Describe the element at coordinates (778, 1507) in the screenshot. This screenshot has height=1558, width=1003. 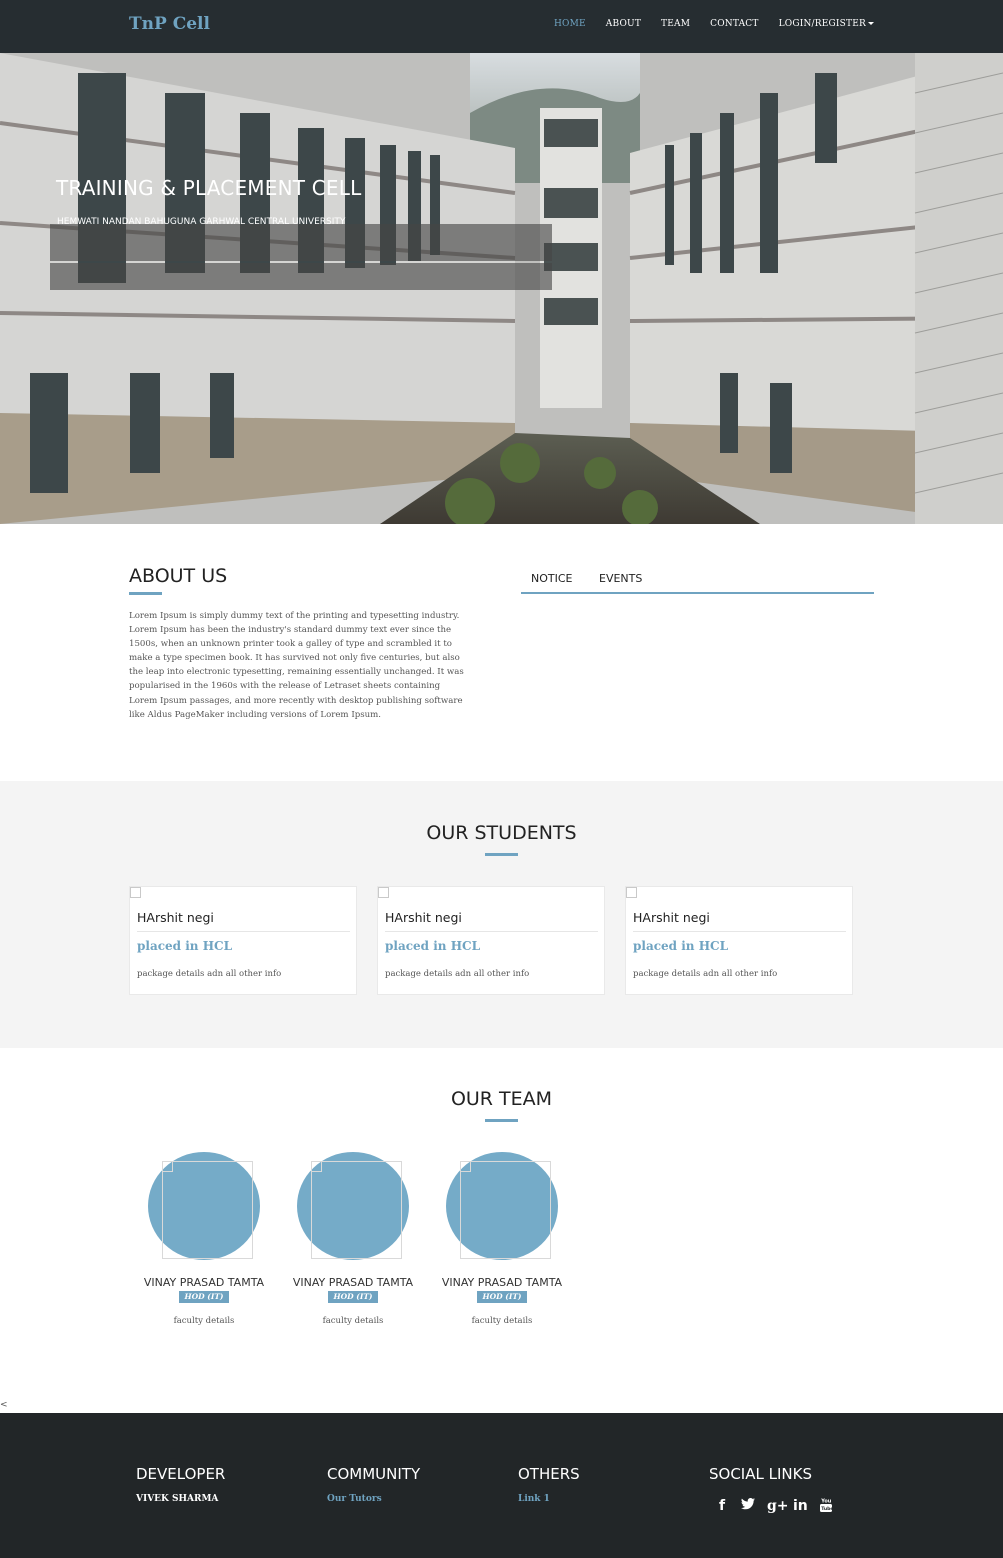
I see `google-plus-icon: g+` at that location.